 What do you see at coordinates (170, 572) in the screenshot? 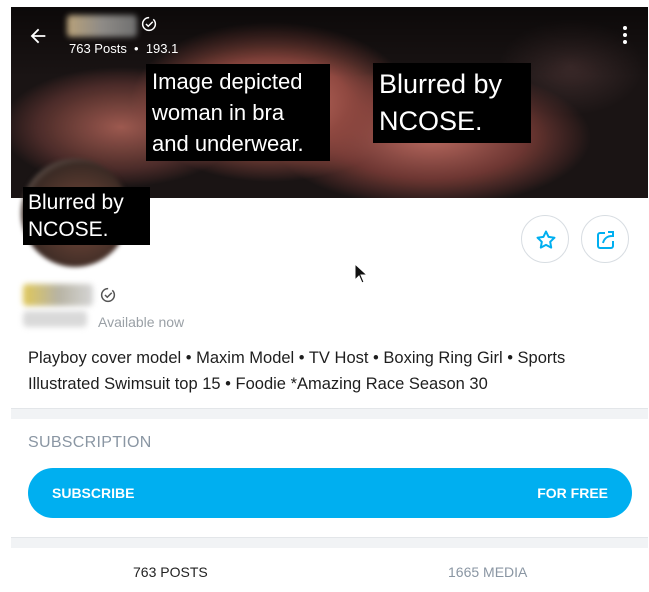
I see `tab-posts: 763 POSTS` at bounding box center [170, 572].